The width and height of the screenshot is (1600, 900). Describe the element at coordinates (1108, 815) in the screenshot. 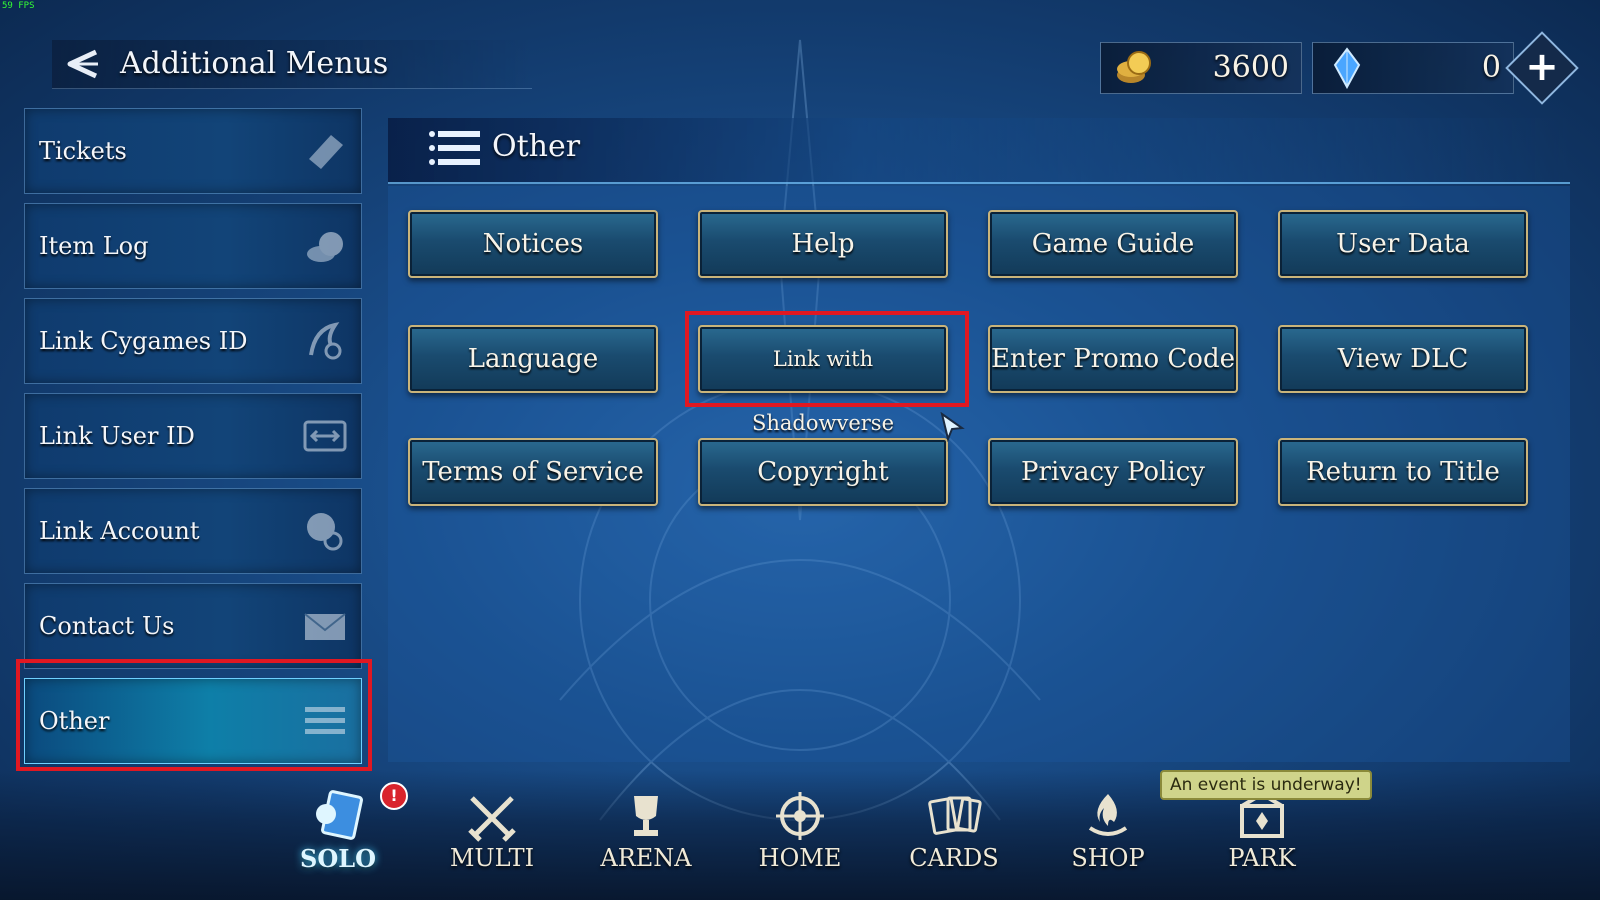

I see `shop-flame-icon` at that location.